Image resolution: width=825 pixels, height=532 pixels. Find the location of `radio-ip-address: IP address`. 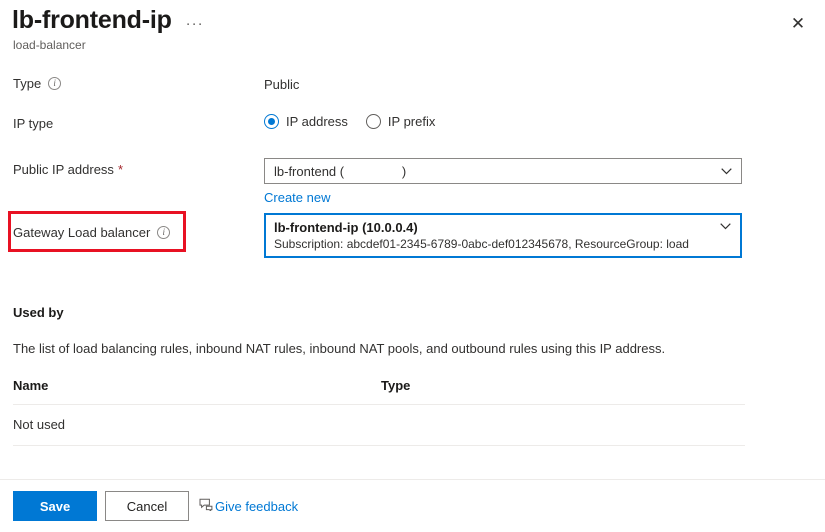

radio-ip-address: IP address is located at coordinates (306, 121).